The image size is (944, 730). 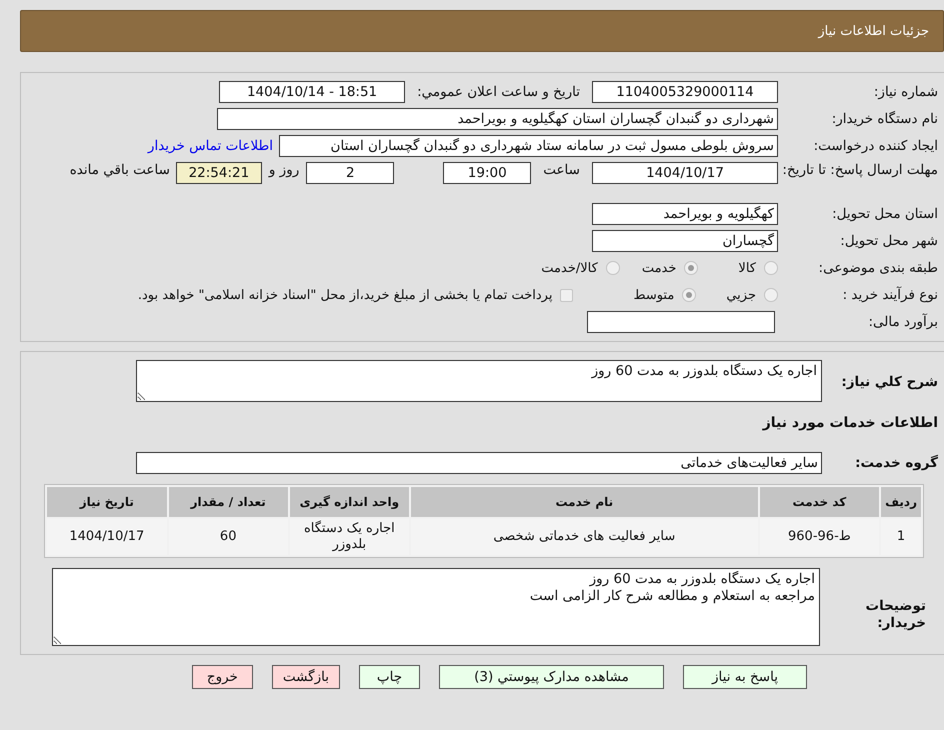 What do you see at coordinates (878, 268) in the screenshot?
I see `field-label: طبقه بندی موضوعی:` at bounding box center [878, 268].